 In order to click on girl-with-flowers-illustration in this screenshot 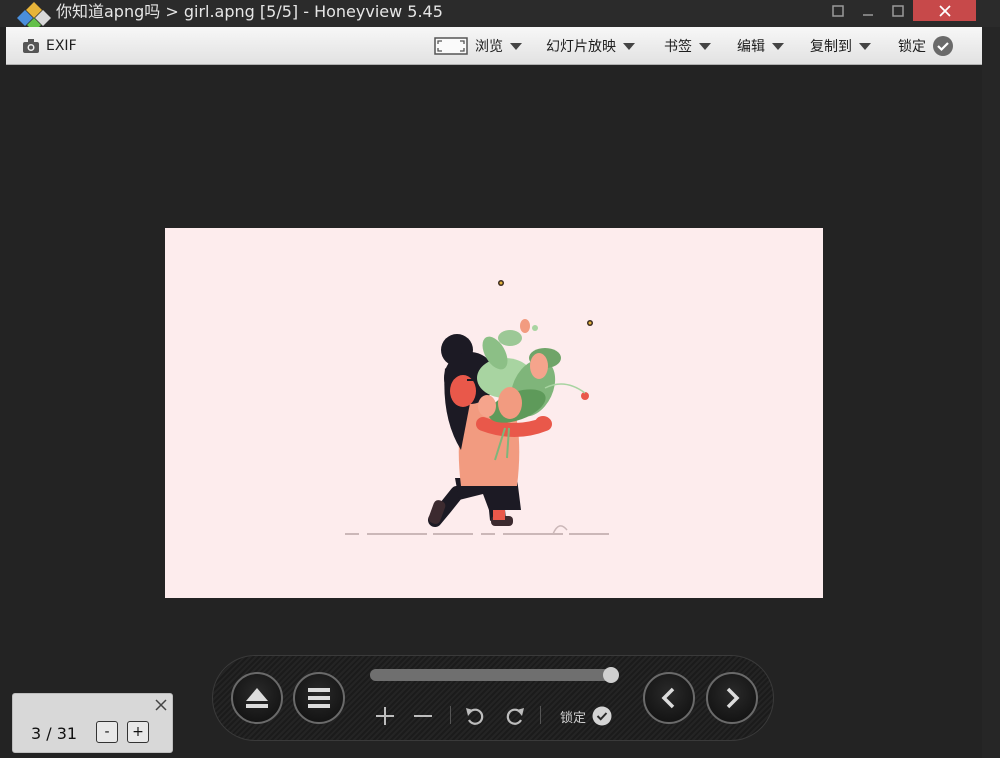, I will do `click(480, 407)`.